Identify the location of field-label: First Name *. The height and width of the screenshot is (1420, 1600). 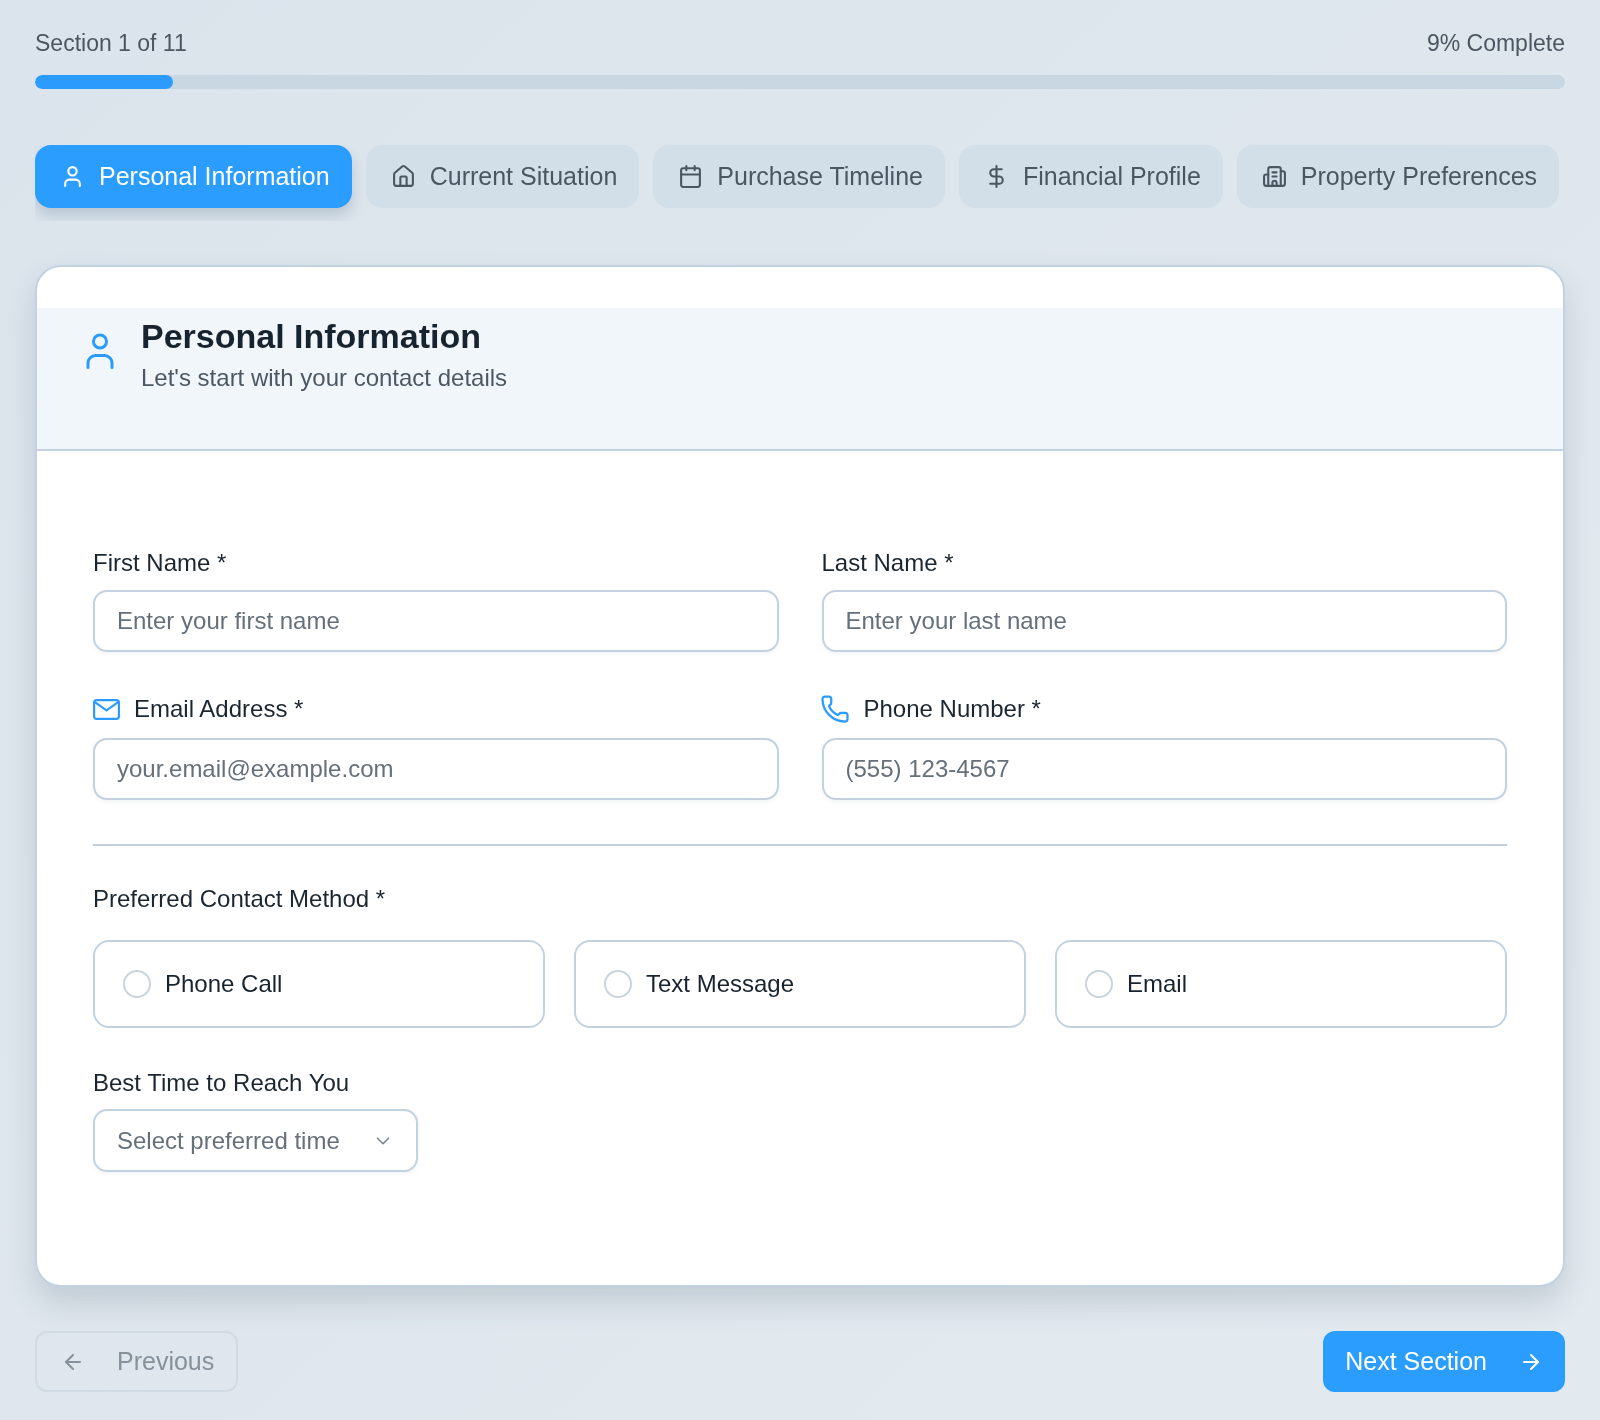
(160, 563).